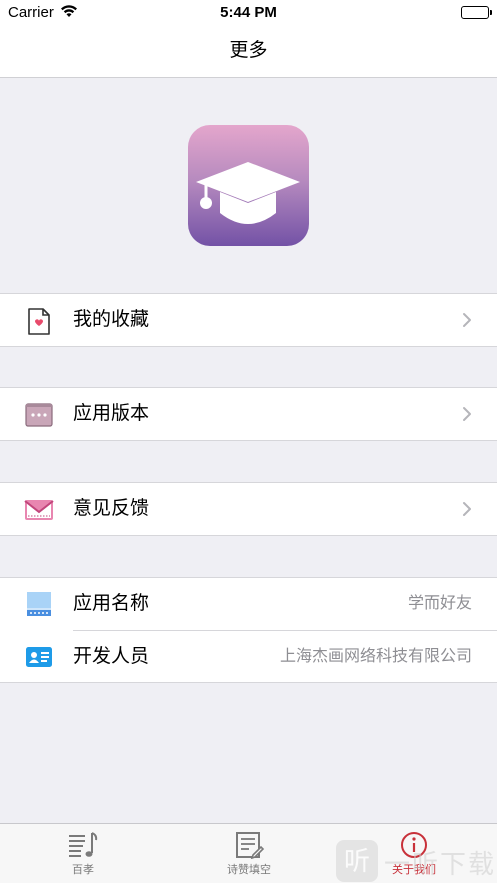  I want to click on page-title: 更多, so click(248, 50).